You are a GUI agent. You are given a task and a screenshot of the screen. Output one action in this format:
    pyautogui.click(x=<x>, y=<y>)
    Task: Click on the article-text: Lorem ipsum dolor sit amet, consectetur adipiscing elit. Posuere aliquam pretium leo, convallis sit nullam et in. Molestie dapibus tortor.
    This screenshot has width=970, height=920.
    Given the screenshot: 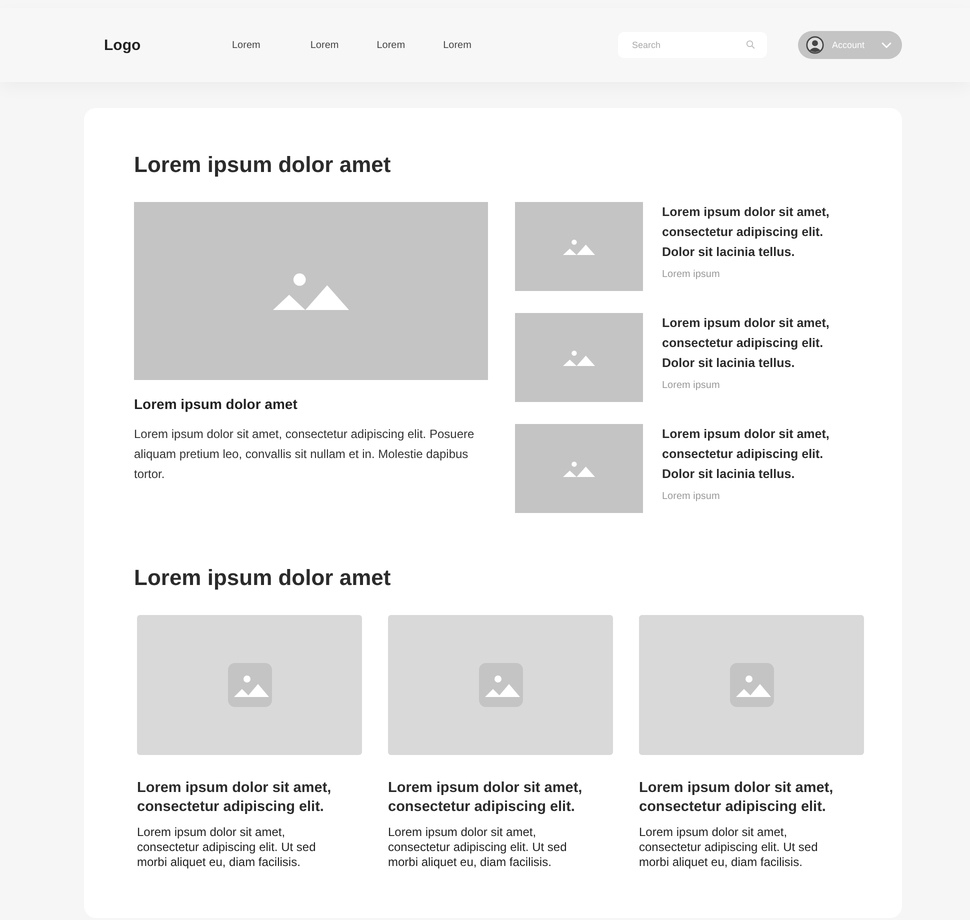 What is the action you would take?
    pyautogui.click(x=305, y=454)
    